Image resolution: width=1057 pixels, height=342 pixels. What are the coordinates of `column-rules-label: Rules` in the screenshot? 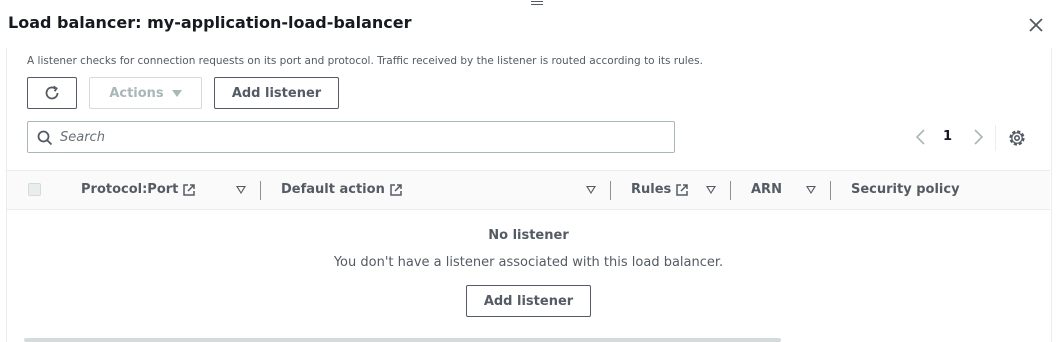 It's located at (651, 189).